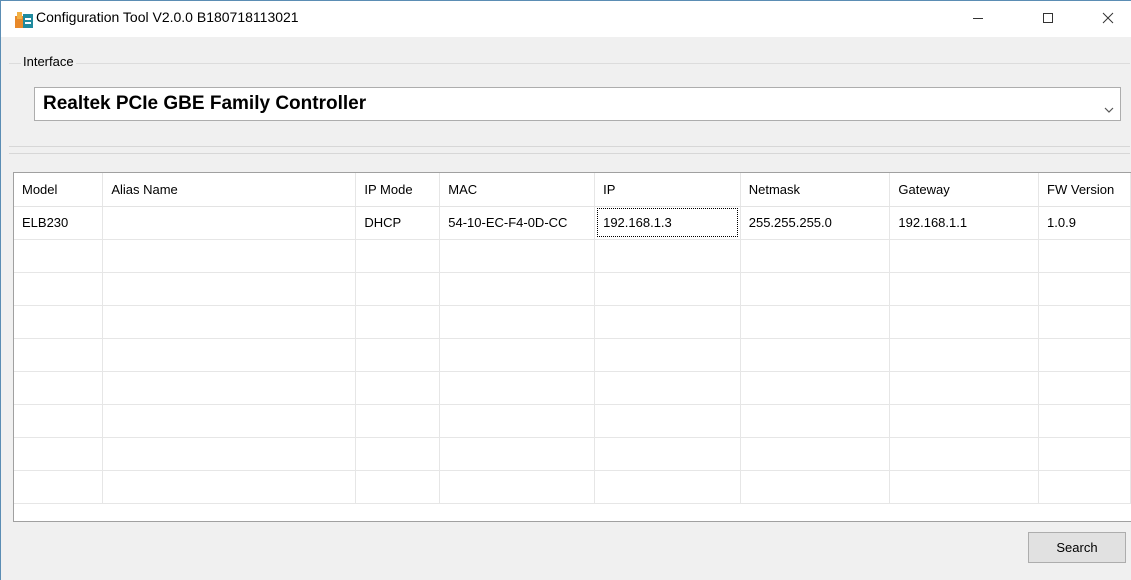 The width and height of the screenshot is (1131, 580). What do you see at coordinates (1084, 190) in the screenshot?
I see `column-header-fw-version: FW Version` at bounding box center [1084, 190].